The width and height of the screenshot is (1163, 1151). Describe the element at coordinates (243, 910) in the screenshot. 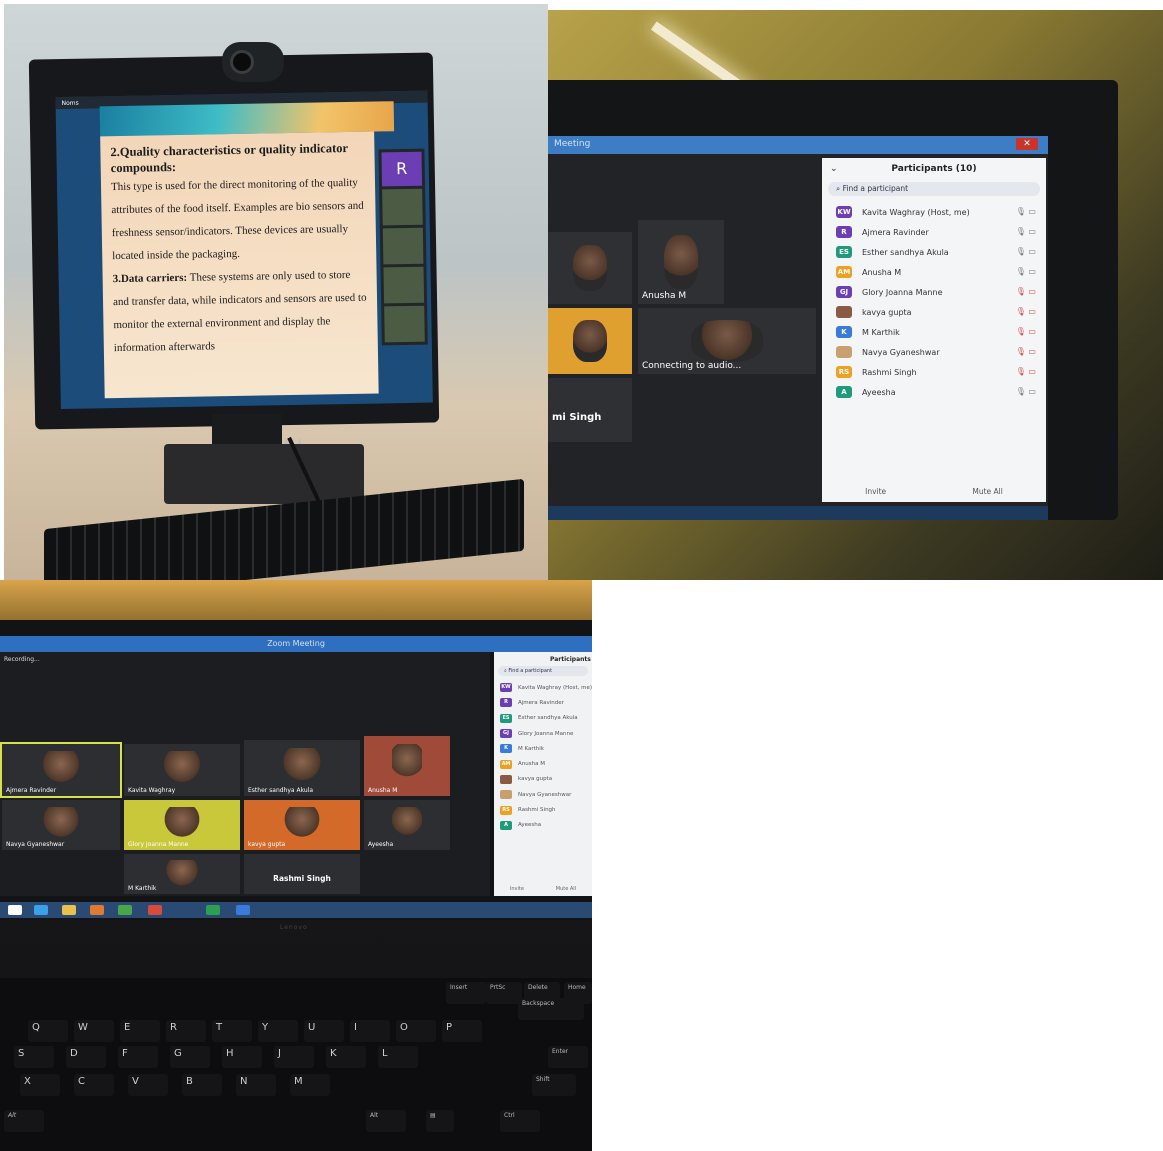

I see `zoom-icon` at that location.